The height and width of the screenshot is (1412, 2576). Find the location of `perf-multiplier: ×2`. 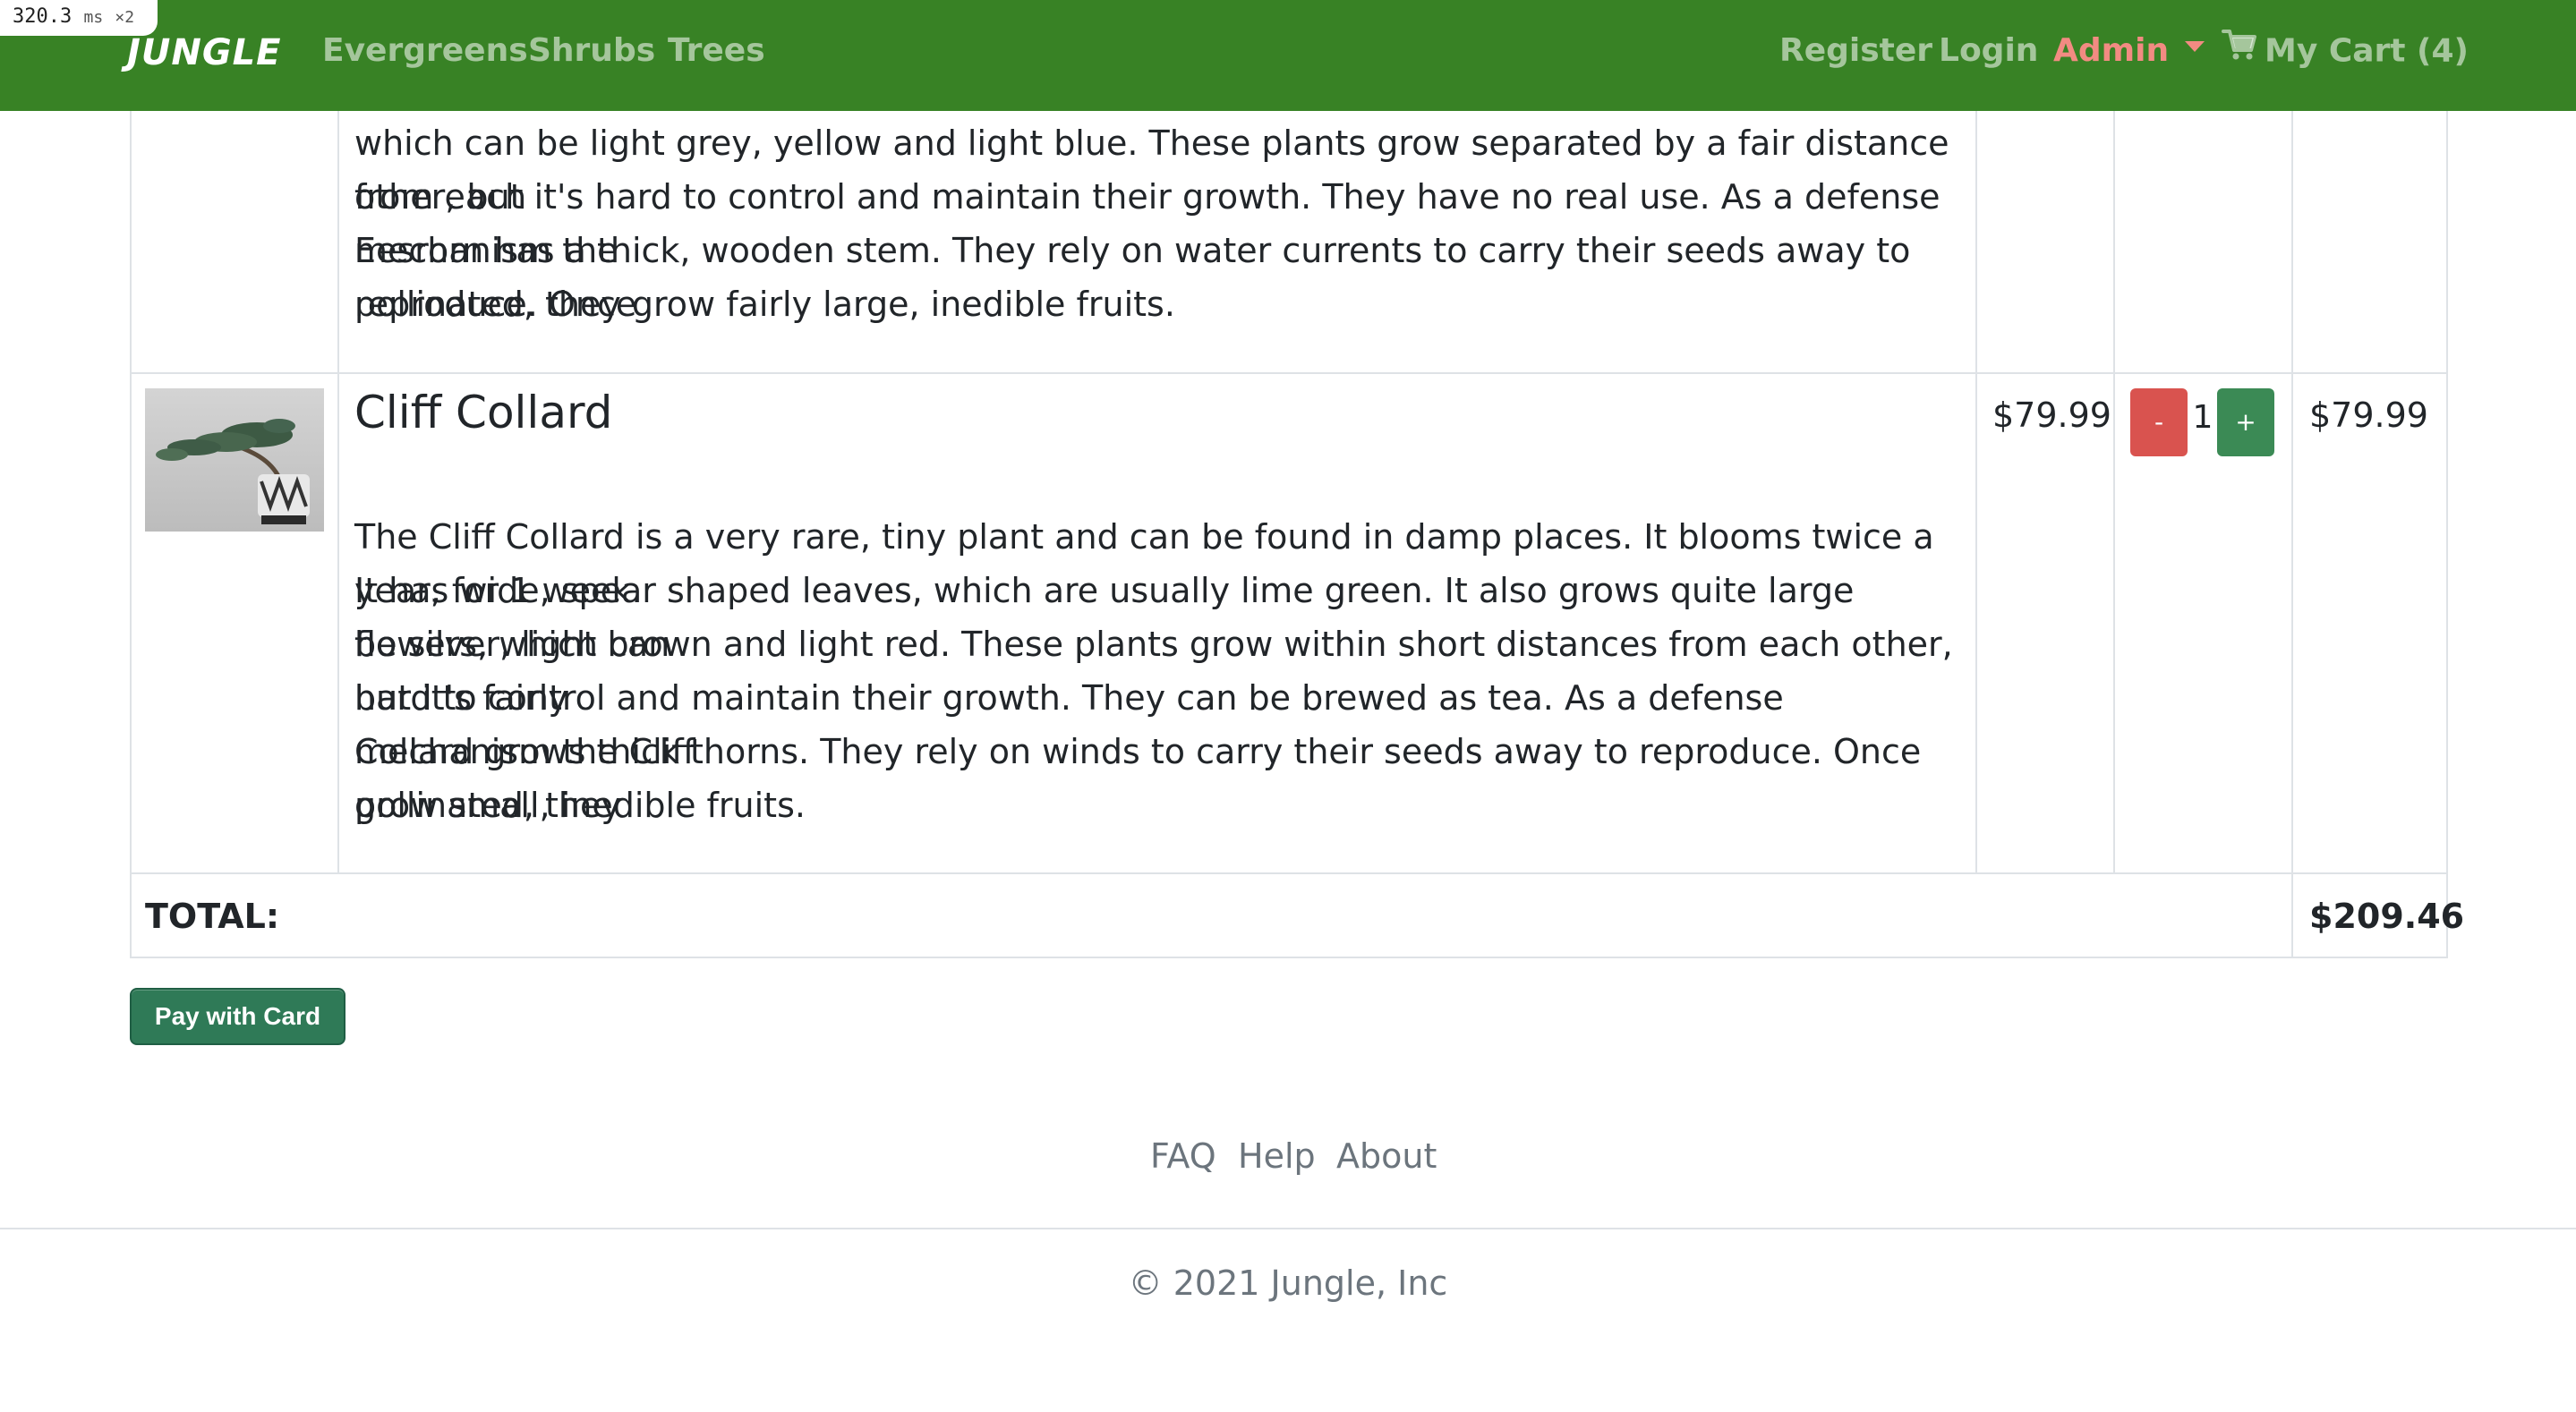

perf-multiplier: ×2 is located at coordinates (125, 17).